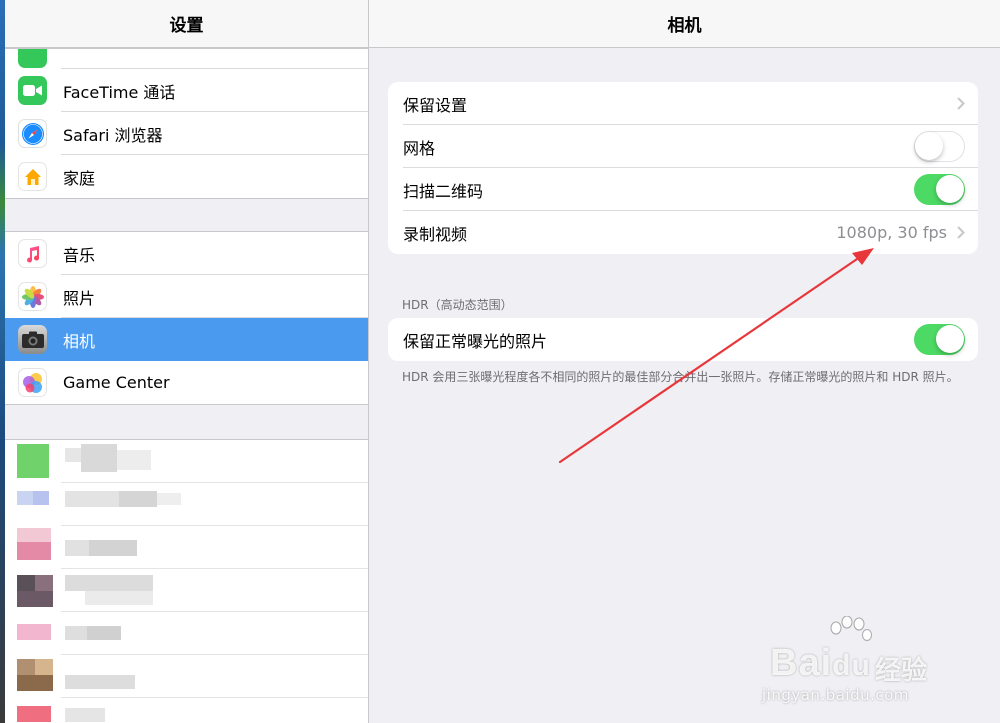  What do you see at coordinates (475, 341) in the screenshot?
I see `keep-normal-photo-label: 保留正常曝光的照片` at bounding box center [475, 341].